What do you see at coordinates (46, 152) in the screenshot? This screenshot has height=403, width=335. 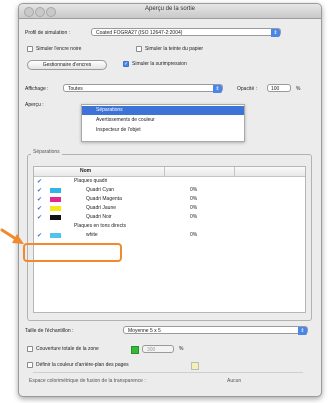 I see `separations-group-label: Séparations` at bounding box center [46, 152].